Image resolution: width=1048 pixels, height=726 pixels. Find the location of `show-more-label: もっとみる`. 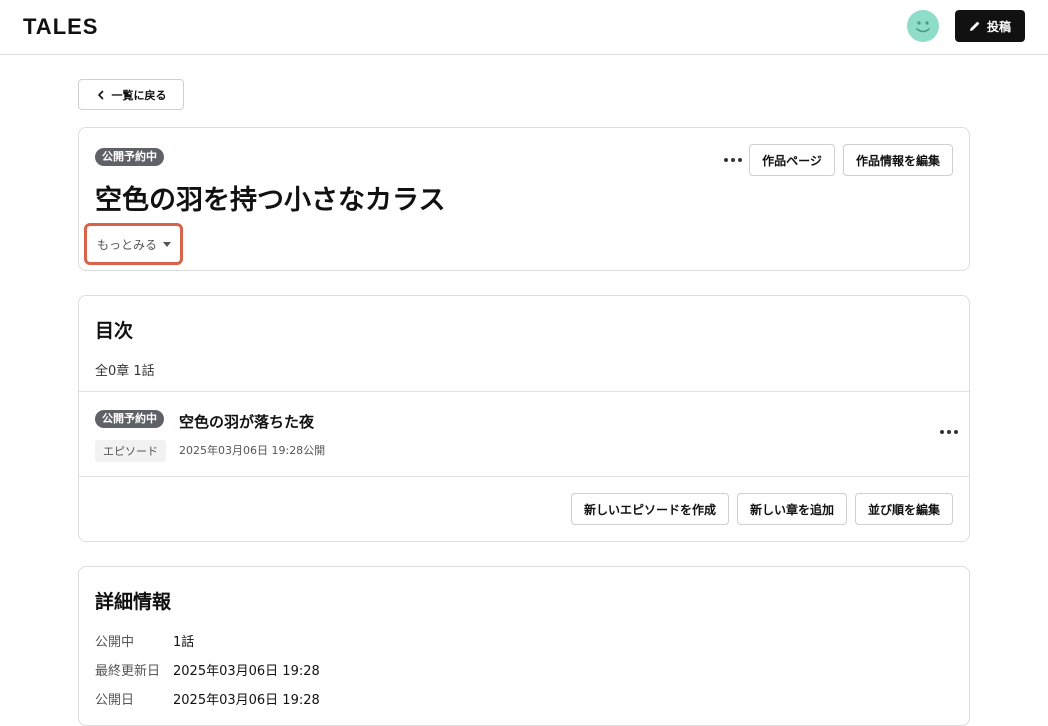

show-more-label: もっとみる is located at coordinates (127, 244).